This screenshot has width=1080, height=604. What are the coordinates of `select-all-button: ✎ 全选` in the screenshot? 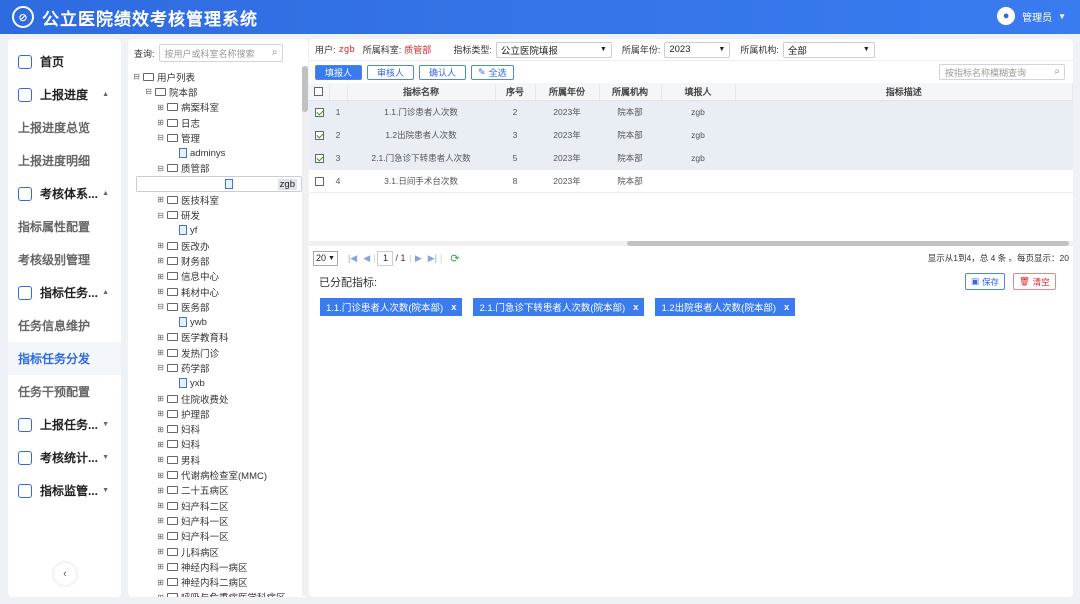 It's located at (492, 72).